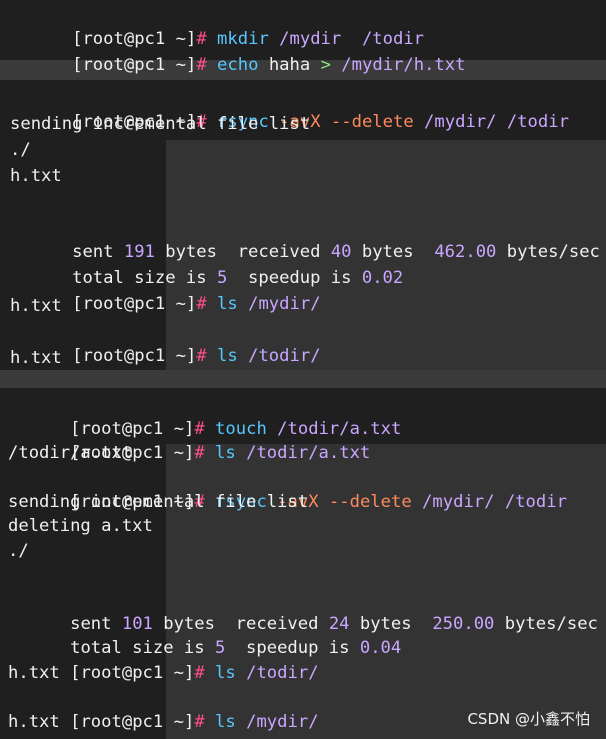 The image size is (606, 739). What do you see at coordinates (189, 440) in the screenshot?
I see `prompt-line: [root@pc1 ~]# ls /todir/a.txt` at bounding box center [189, 440].